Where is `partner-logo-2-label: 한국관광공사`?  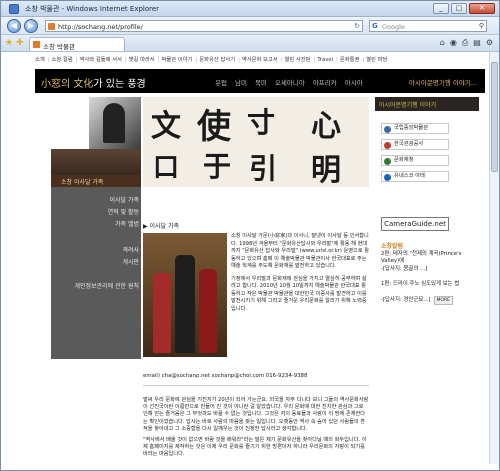 partner-logo-2-label: 한국관광공사 is located at coordinates (409, 144).